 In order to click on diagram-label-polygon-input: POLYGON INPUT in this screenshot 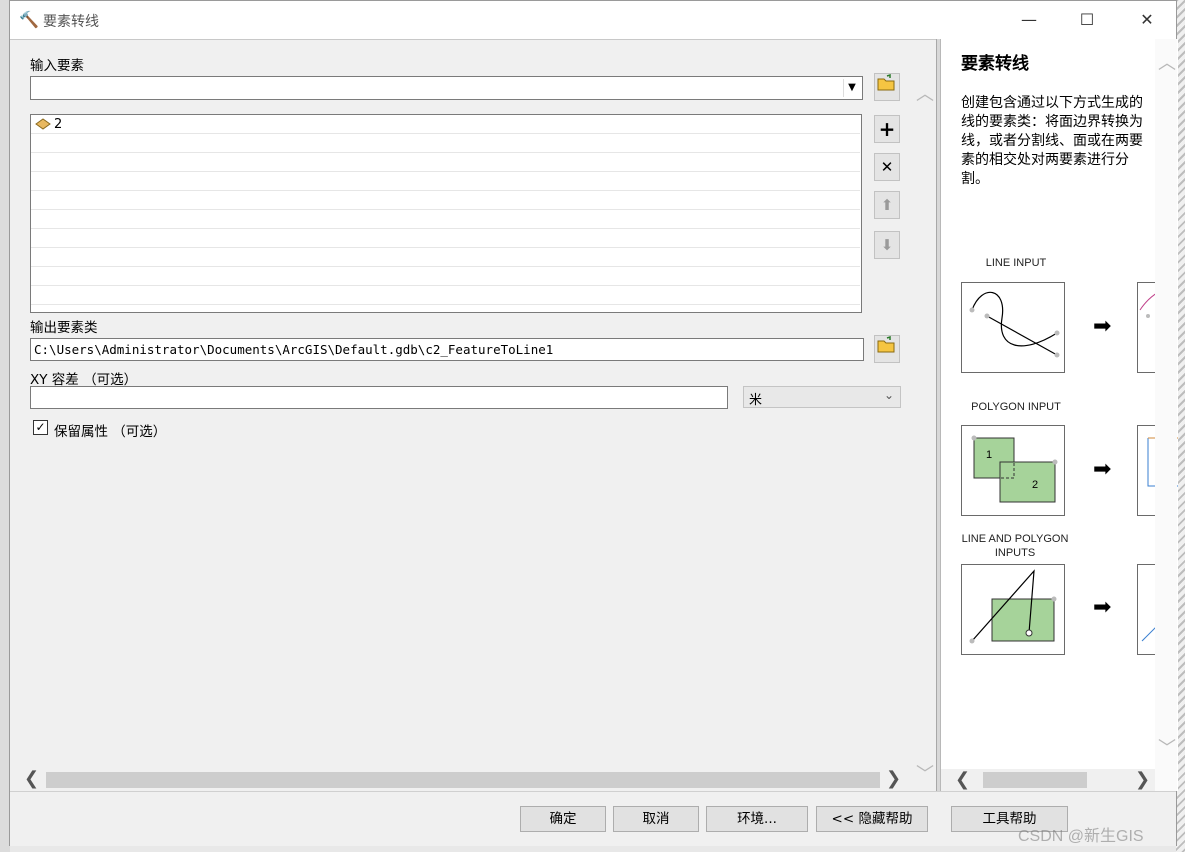, I will do `click(1016, 407)`.